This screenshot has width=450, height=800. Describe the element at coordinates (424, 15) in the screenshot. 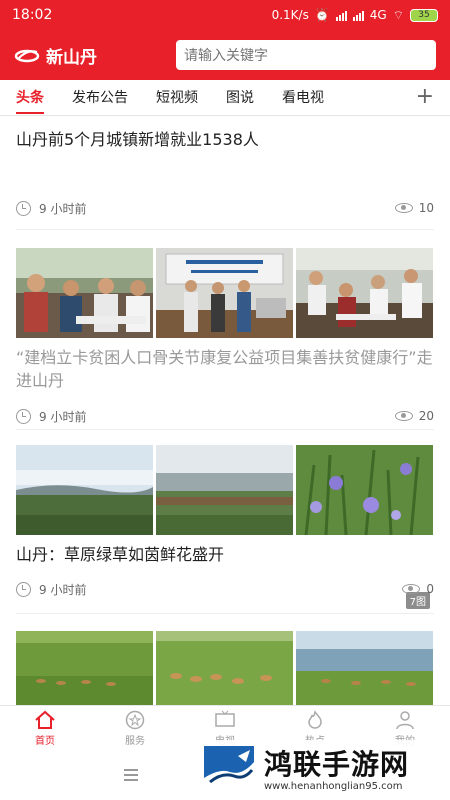

I see `battery-icon: 35` at that location.